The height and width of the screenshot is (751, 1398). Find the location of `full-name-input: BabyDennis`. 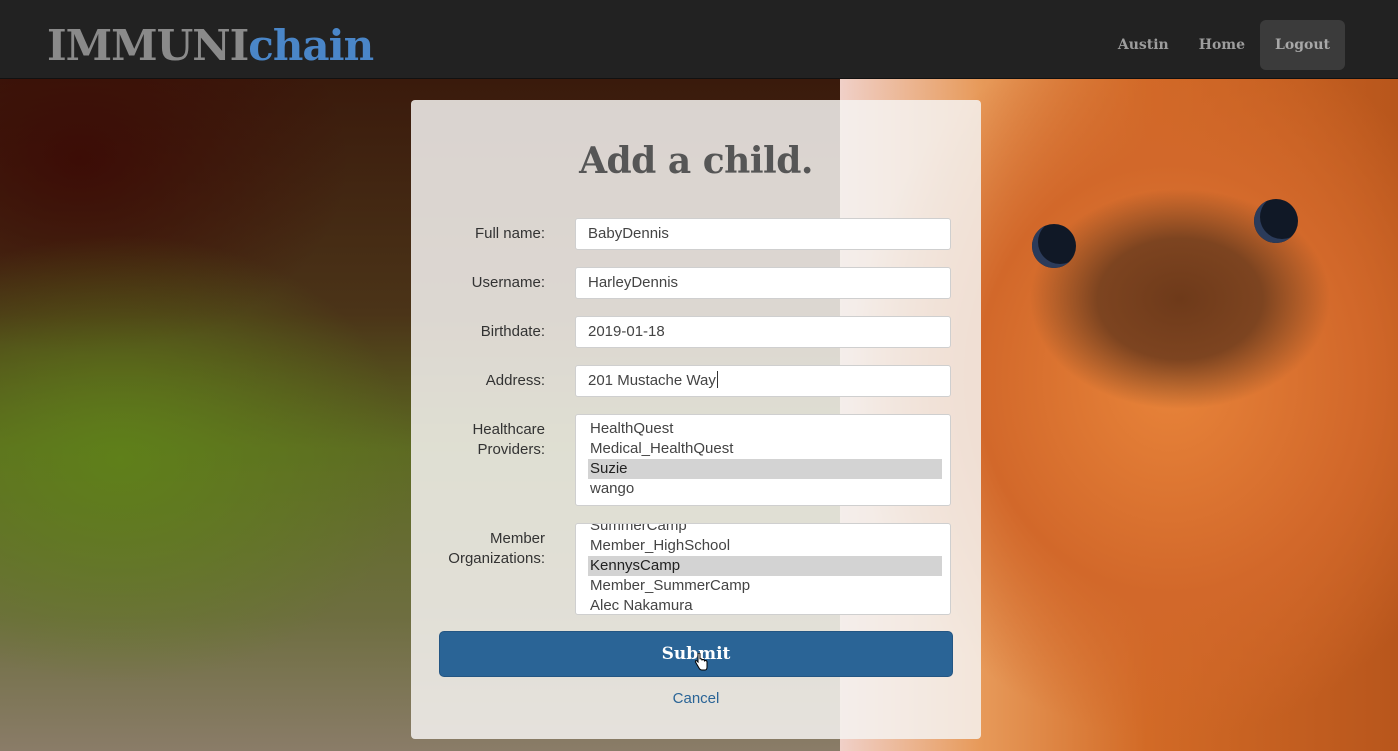

full-name-input: BabyDennis is located at coordinates (763, 234).